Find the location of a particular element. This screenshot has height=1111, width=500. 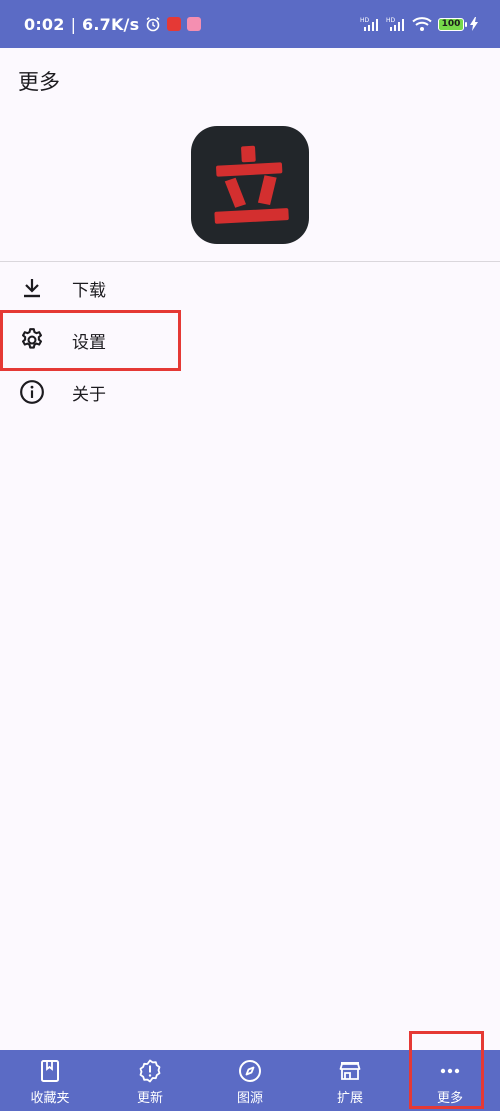

nav-label: 收藏夹 is located at coordinates (50, 1098).